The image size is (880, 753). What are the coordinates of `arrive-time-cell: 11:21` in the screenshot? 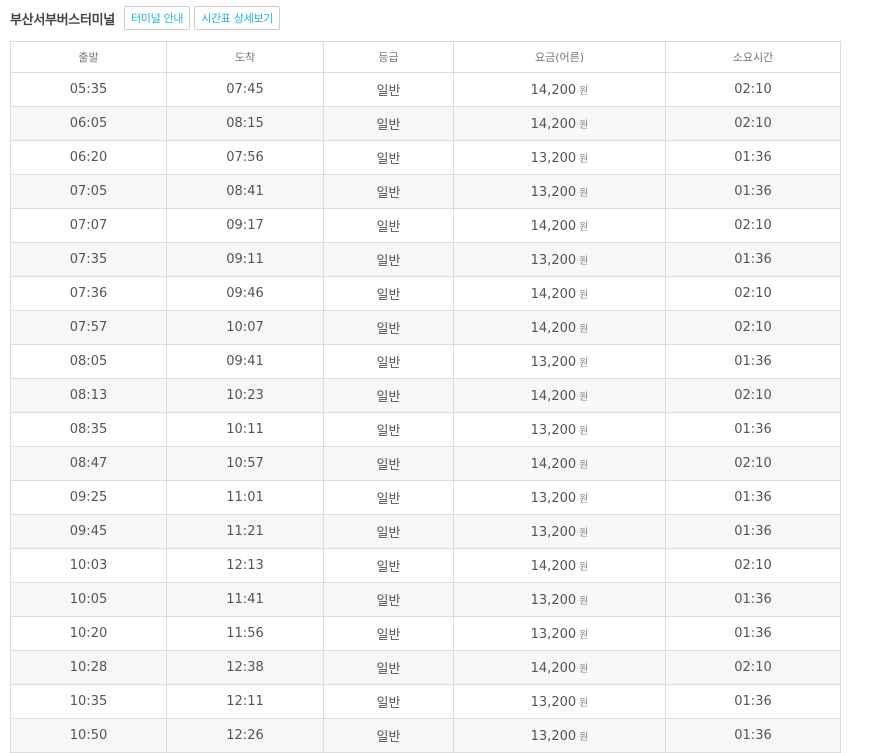 It's located at (245, 531).